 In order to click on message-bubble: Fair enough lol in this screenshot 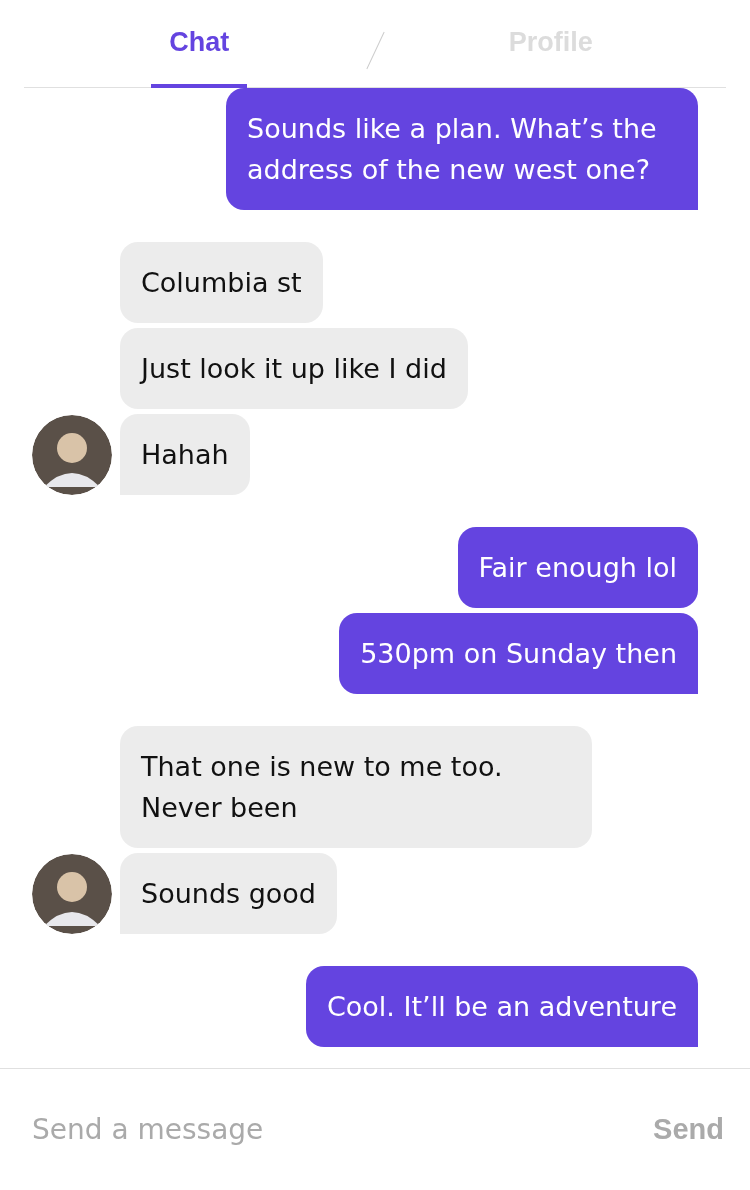, I will do `click(577, 567)`.